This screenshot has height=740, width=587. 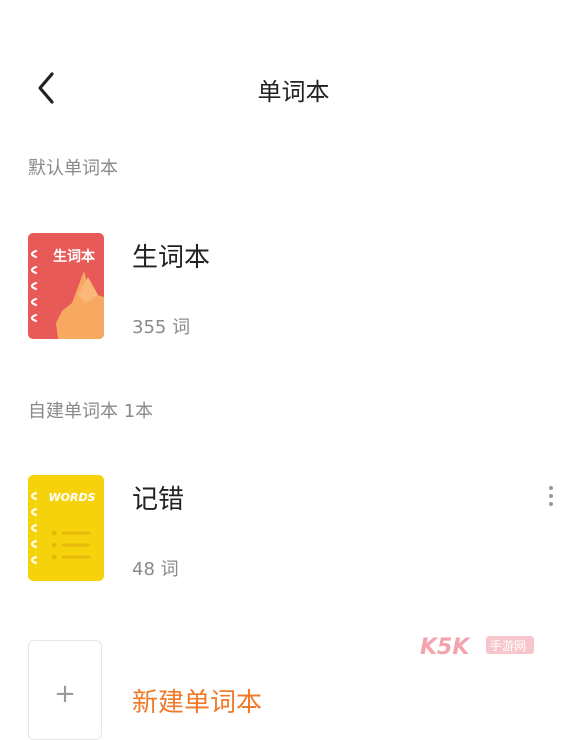 What do you see at coordinates (74, 256) in the screenshot?
I see `cover-label: 生词本` at bounding box center [74, 256].